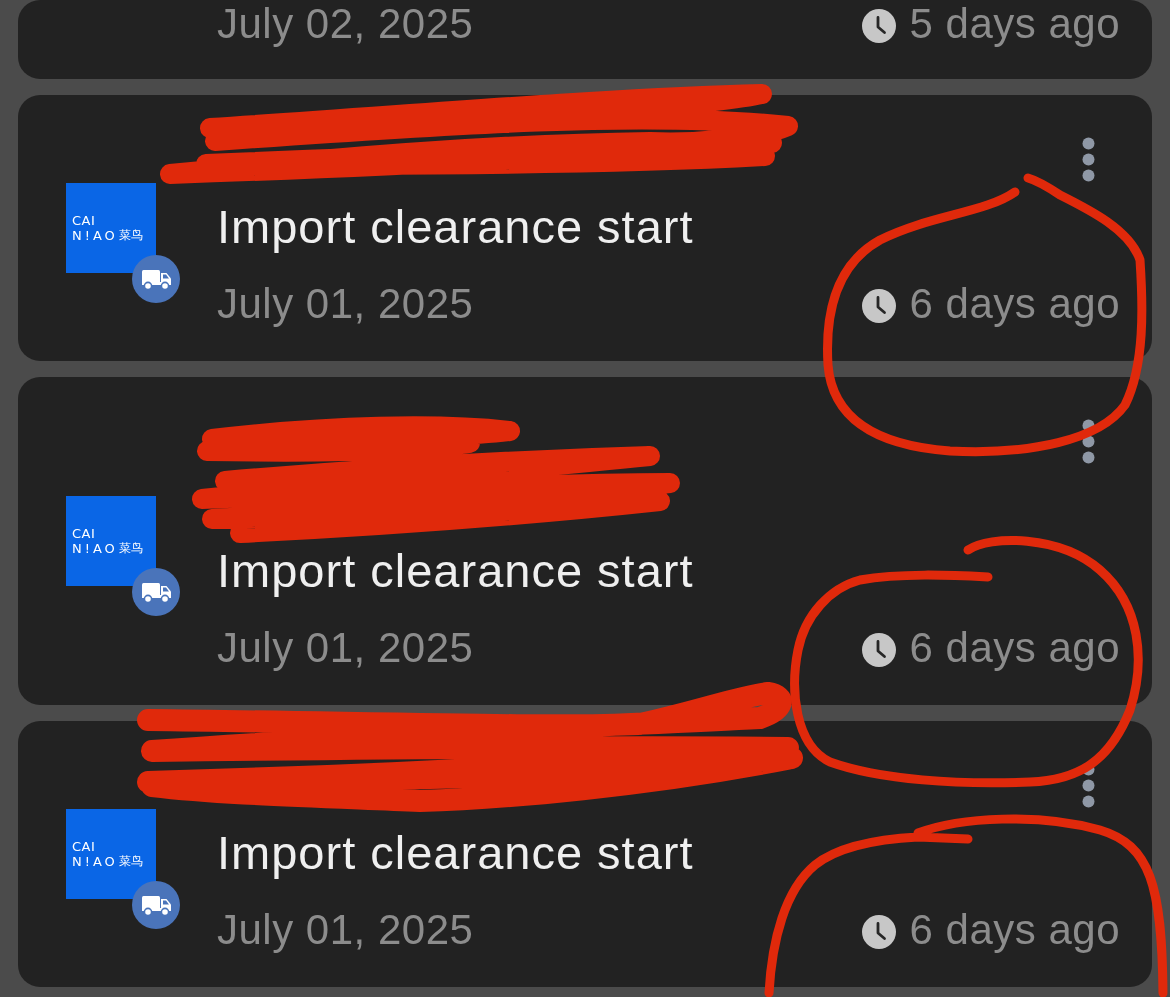  What do you see at coordinates (346, 24) in the screenshot?
I see `date-text: July 02, 2025` at bounding box center [346, 24].